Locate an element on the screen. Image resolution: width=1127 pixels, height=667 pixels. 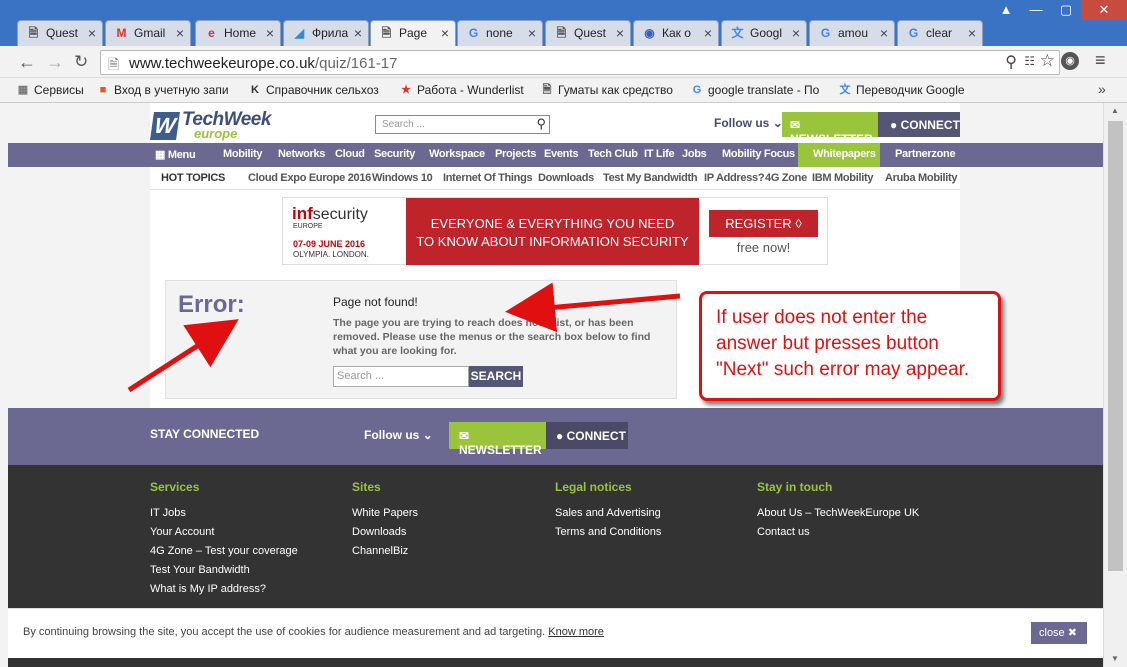
arrow-to-error-message is located at coordinates (593, 307).